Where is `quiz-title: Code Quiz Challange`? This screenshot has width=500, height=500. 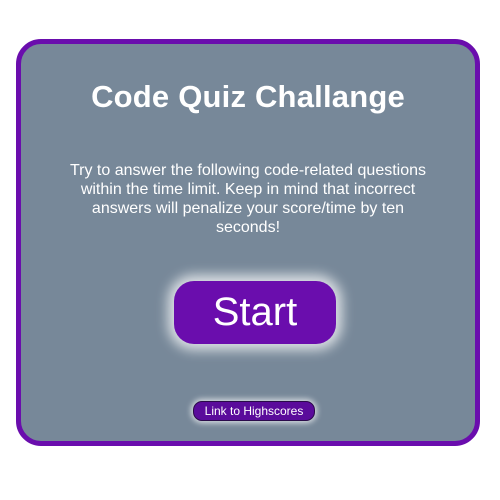
quiz-title: Code Quiz Challange is located at coordinates (248, 96).